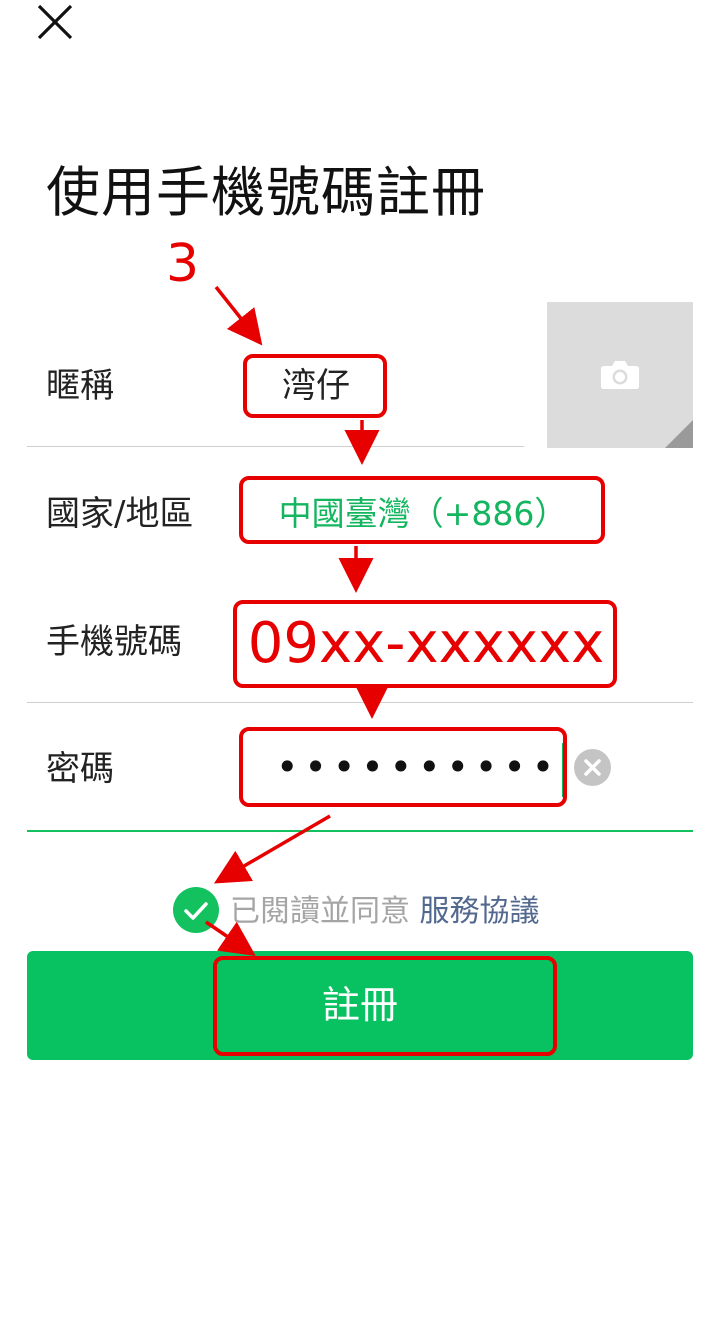 This screenshot has height=1330, width=720. I want to click on close-icon, so click(55, 22).